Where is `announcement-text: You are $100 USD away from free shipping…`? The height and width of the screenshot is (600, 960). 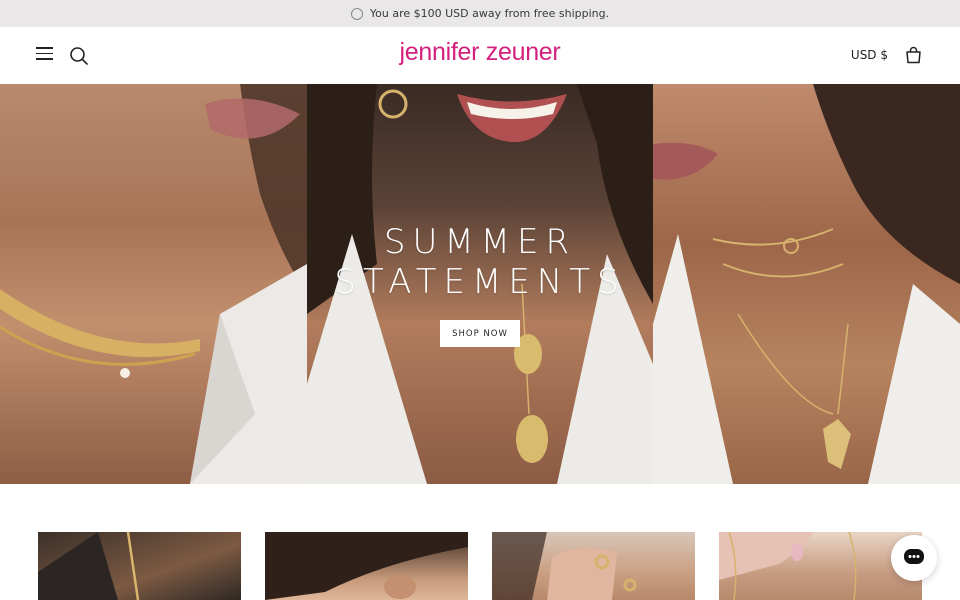
announcement-text: You are $100 USD away from free shipping… is located at coordinates (489, 13).